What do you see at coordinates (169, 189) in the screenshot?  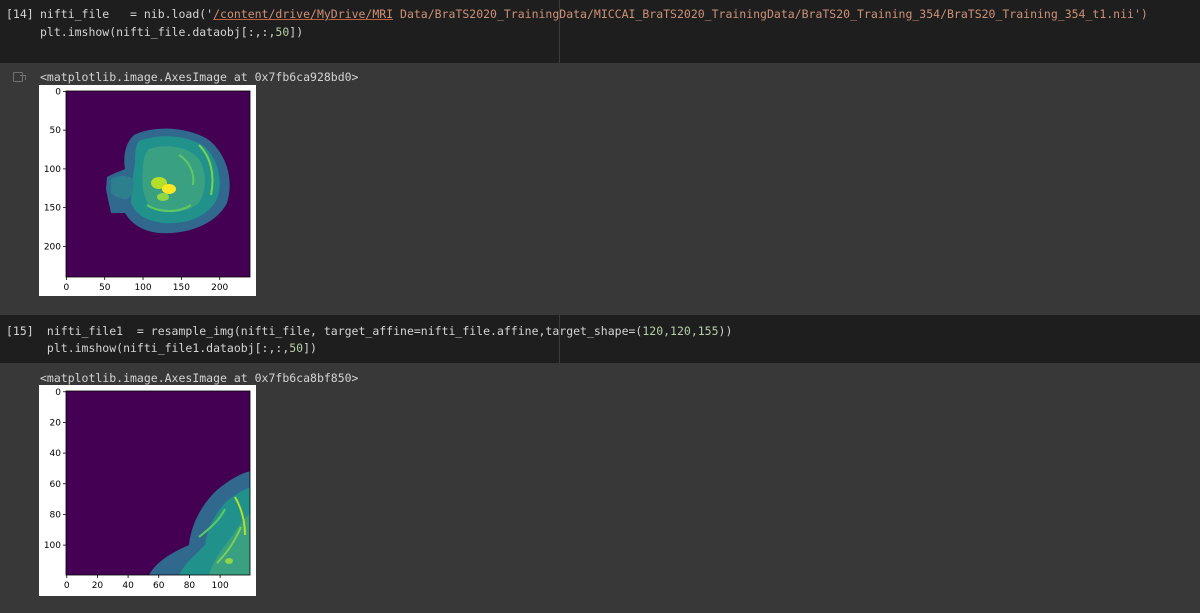 I see `ventricle-right` at bounding box center [169, 189].